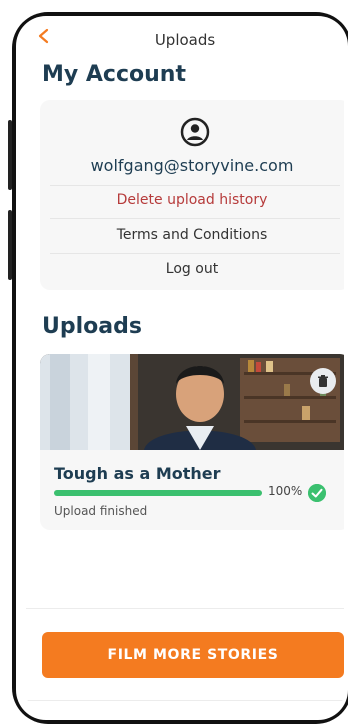 Image resolution: width=348 pixels, height=727 pixels. What do you see at coordinates (101, 511) in the screenshot?
I see `upload-status: Upload finished` at bounding box center [101, 511].